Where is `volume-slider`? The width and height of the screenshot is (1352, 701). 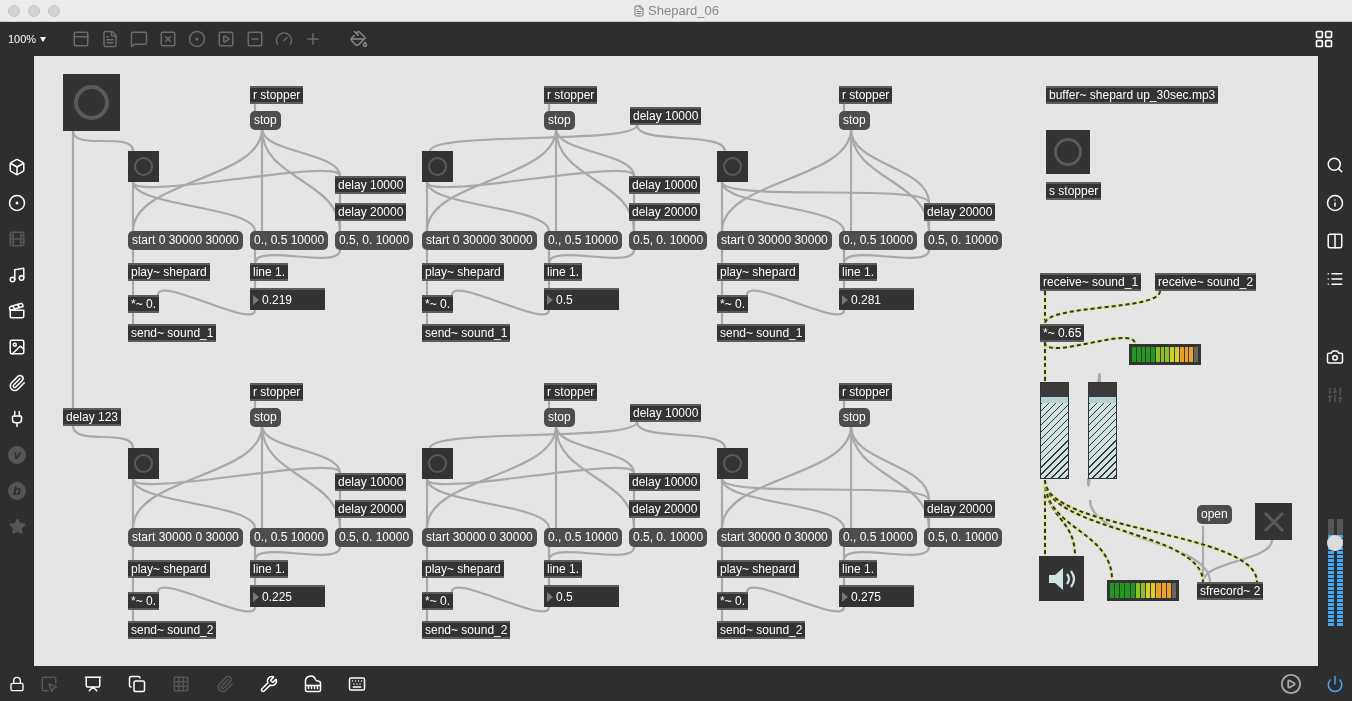 volume-slider is located at coordinates (1335, 573).